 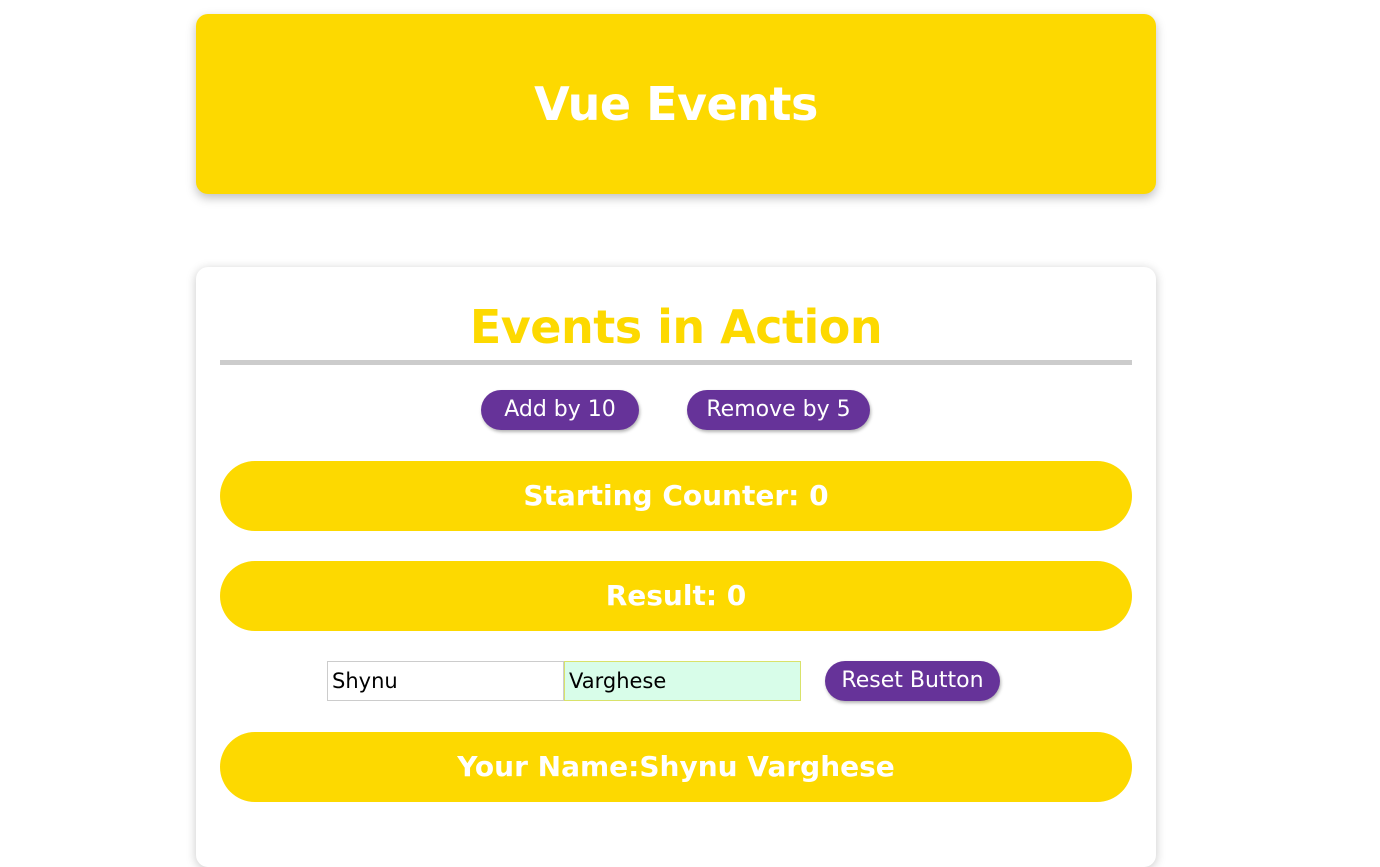 I want to click on page-title: Vue Events, so click(x=676, y=104).